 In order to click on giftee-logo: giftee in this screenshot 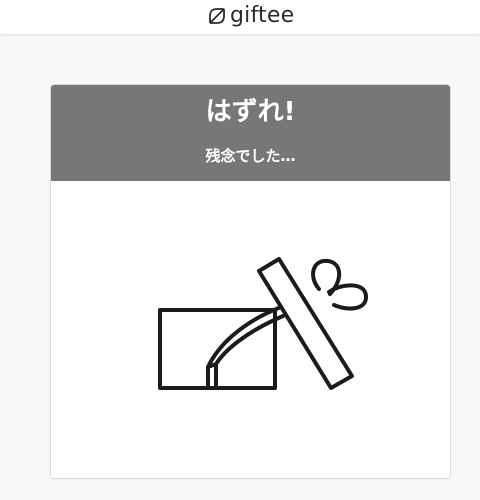, I will do `click(250, 16)`.